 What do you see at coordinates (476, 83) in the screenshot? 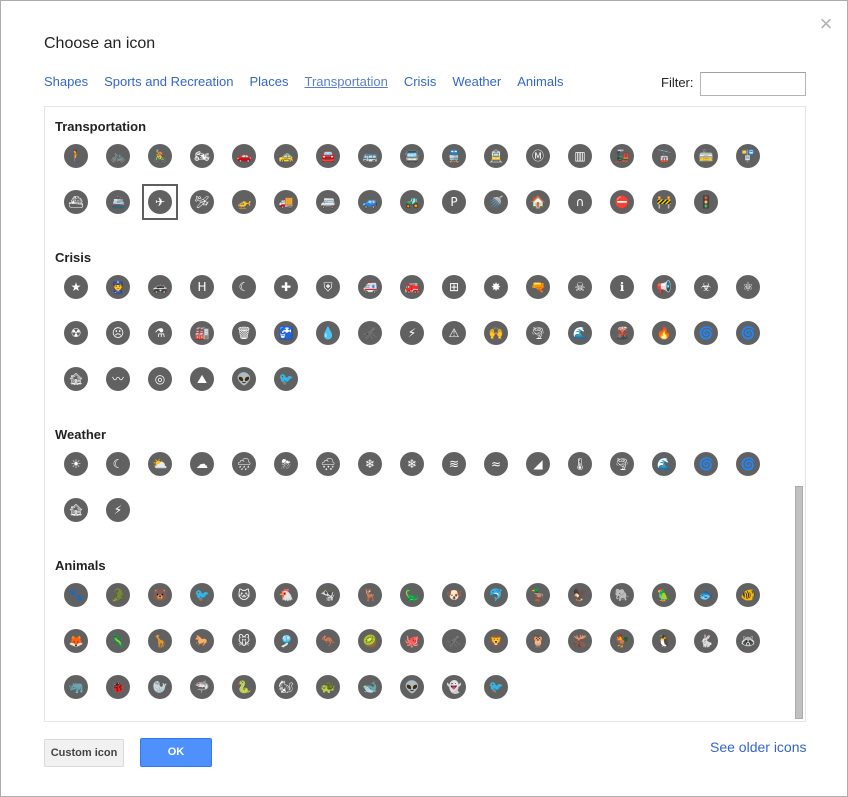
I see `tab-weather: Weather` at bounding box center [476, 83].